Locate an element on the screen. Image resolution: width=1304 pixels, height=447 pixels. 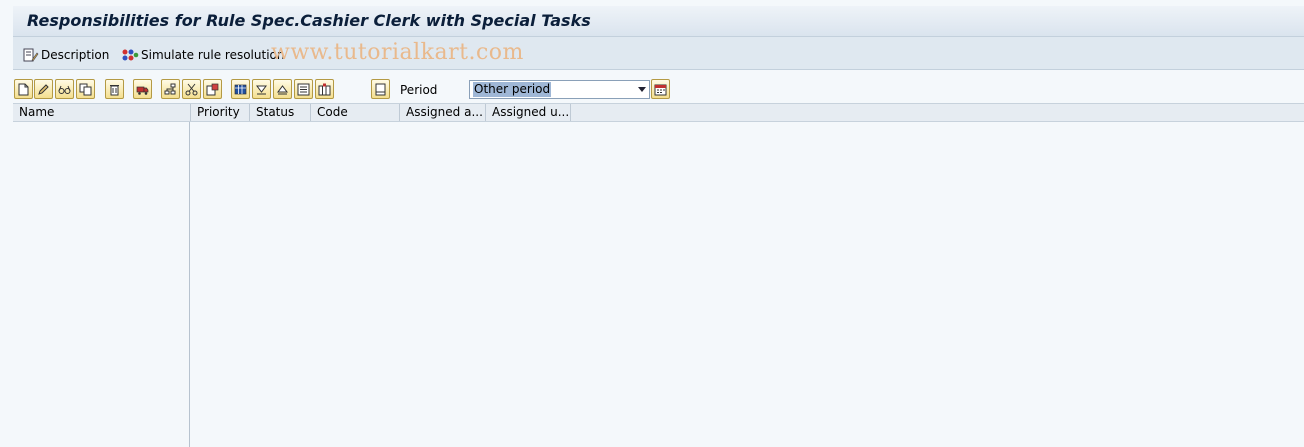
expand-down-icon is located at coordinates (261, 89).